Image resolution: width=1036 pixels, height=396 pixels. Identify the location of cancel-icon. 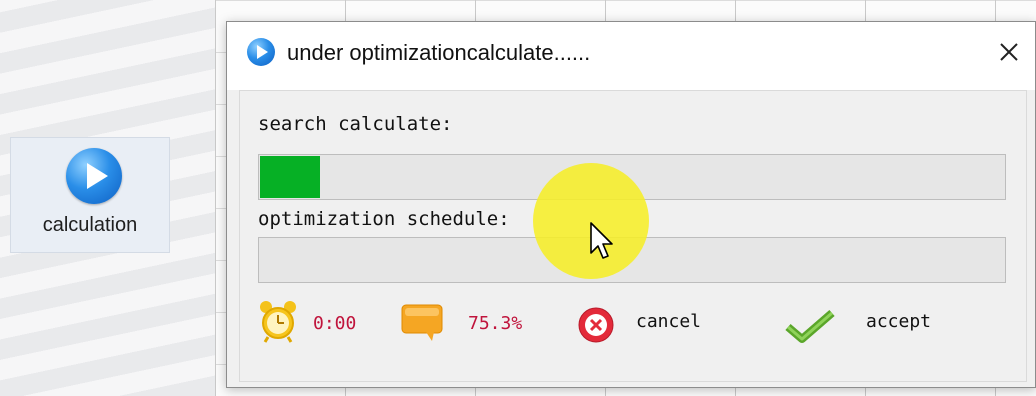
(596, 325).